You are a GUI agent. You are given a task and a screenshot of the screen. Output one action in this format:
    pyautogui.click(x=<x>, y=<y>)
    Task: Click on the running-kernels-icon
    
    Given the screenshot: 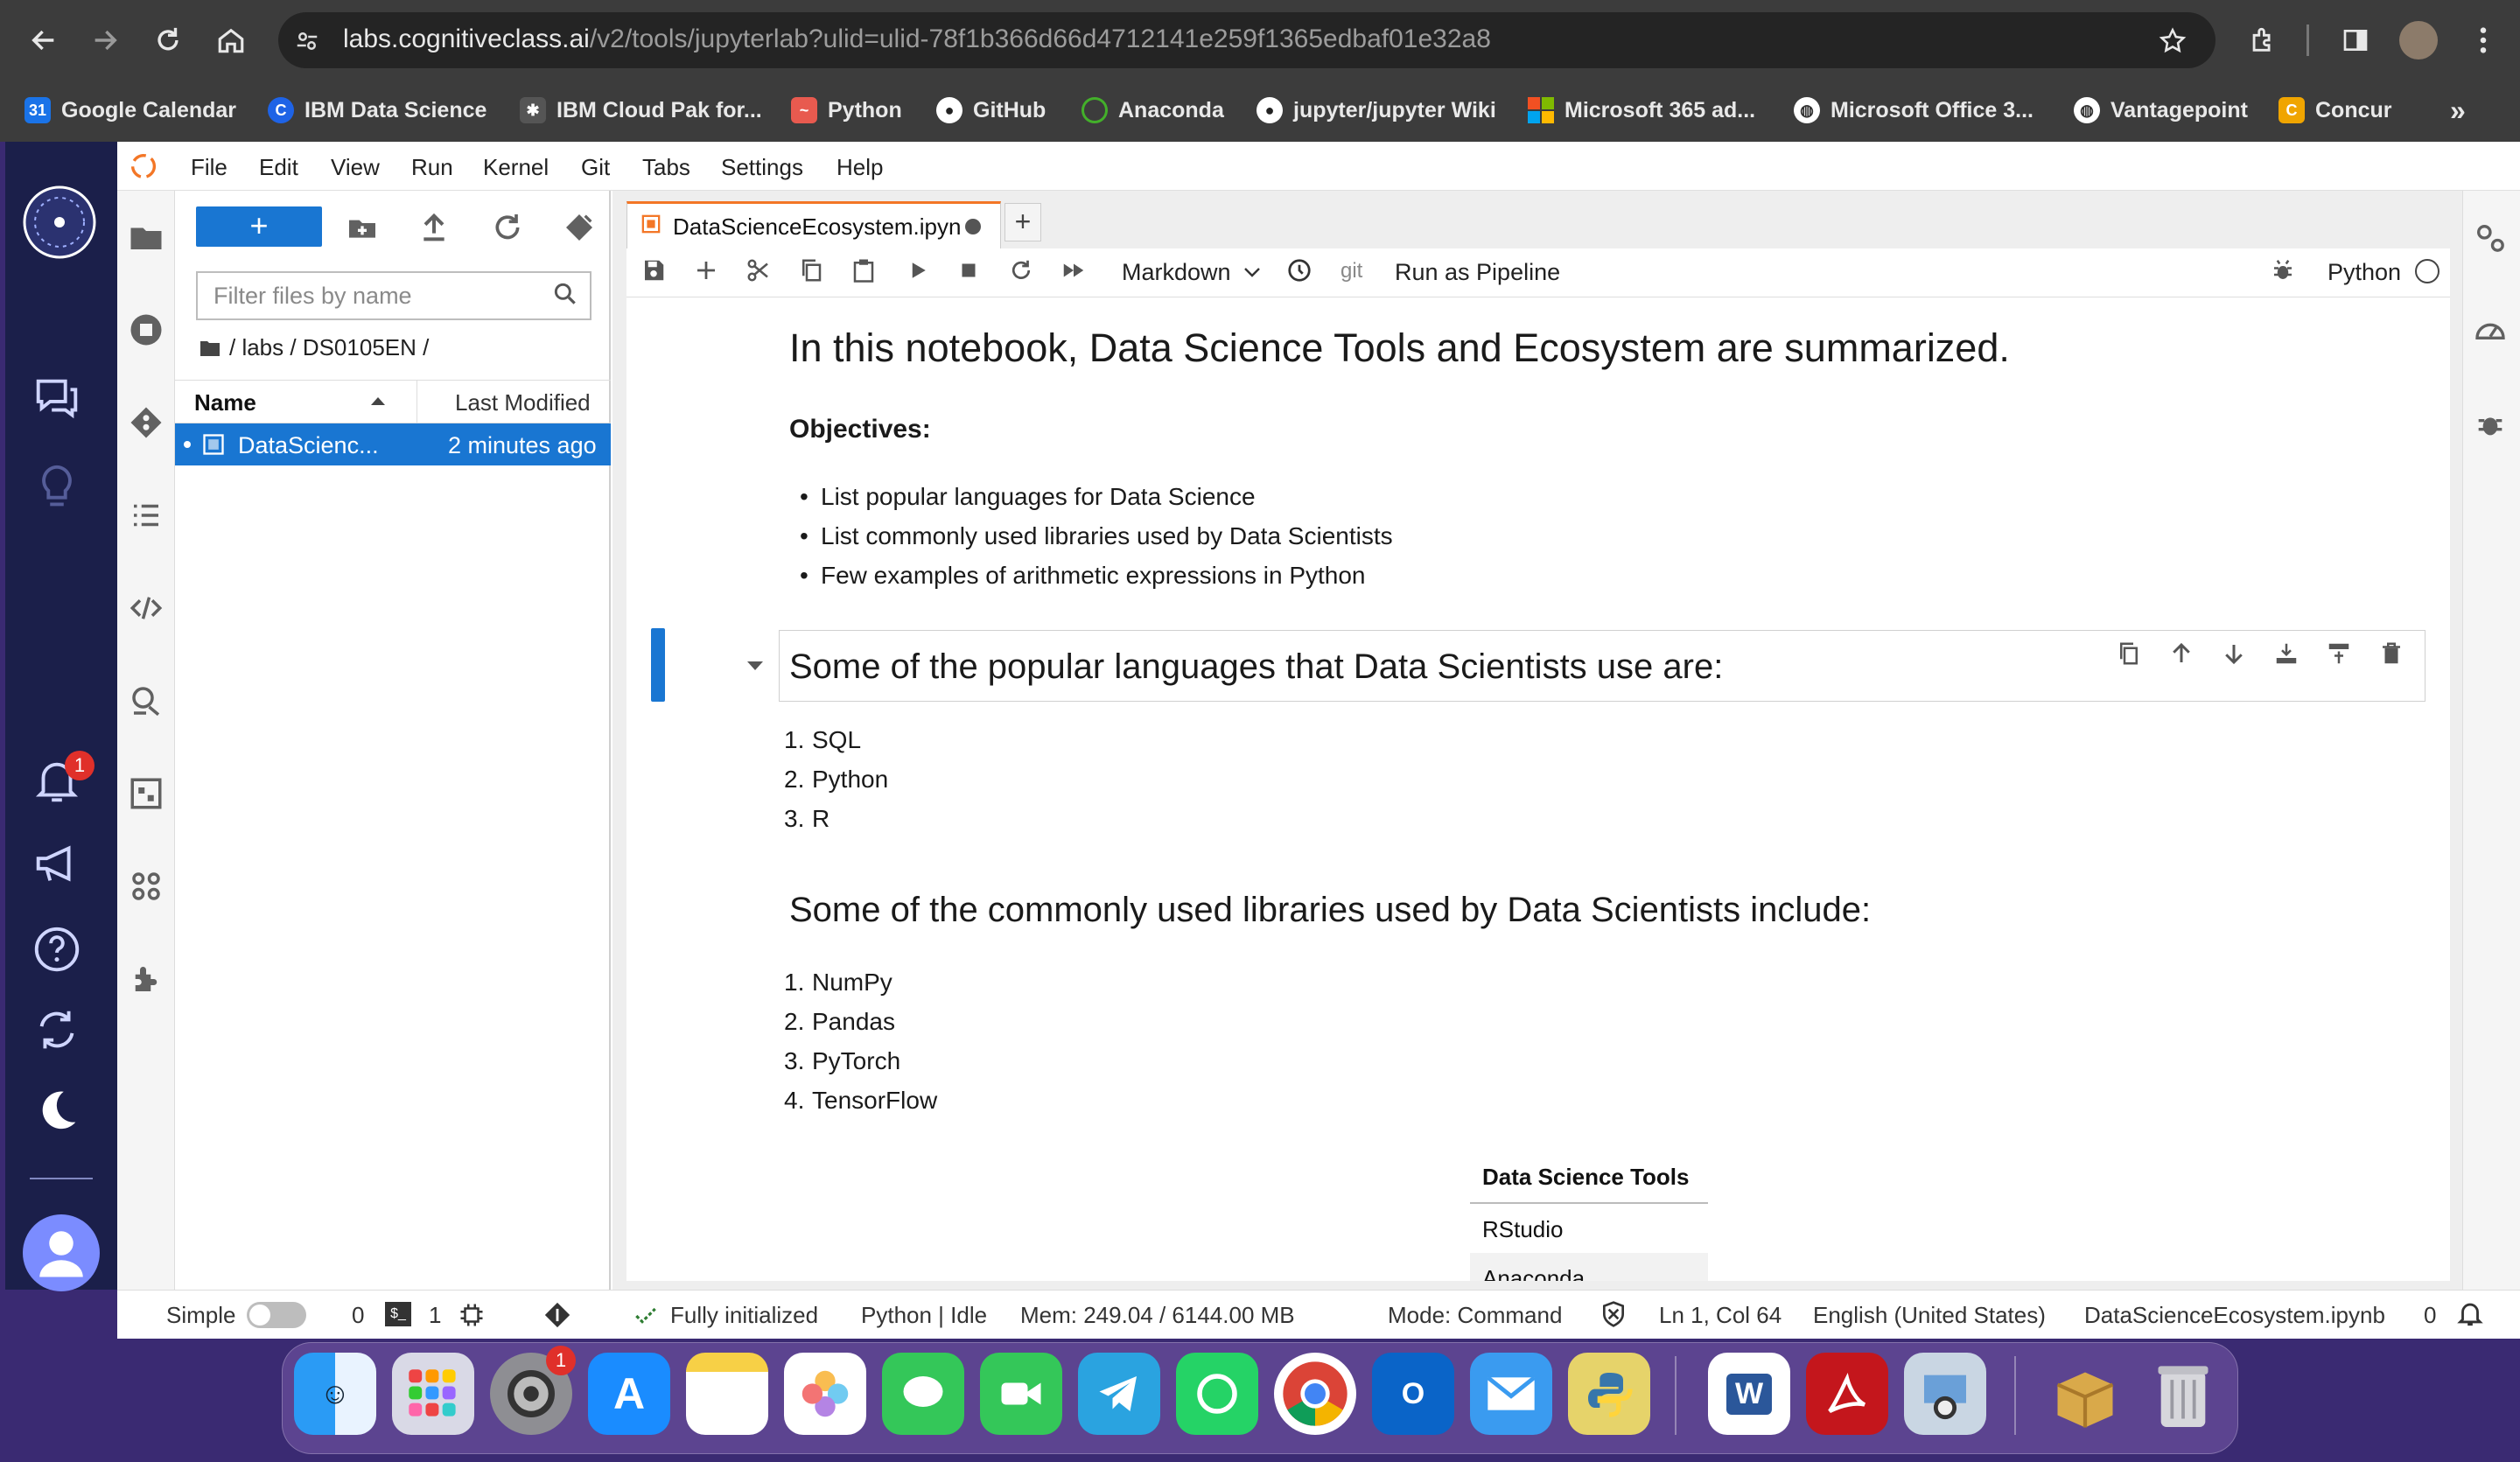 What is the action you would take?
    pyautogui.click(x=146, y=329)
    